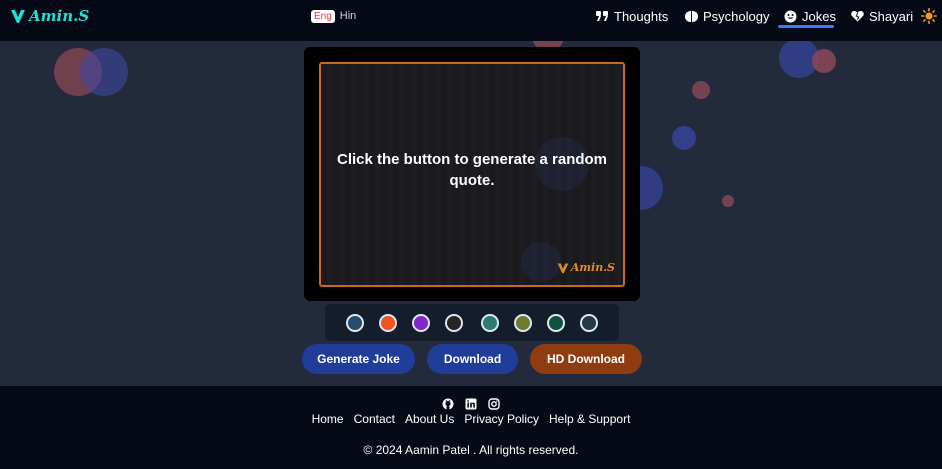 The width and height of the screenshot is (942, 469). I want to click on active-nav-underline, so click(806, 26).